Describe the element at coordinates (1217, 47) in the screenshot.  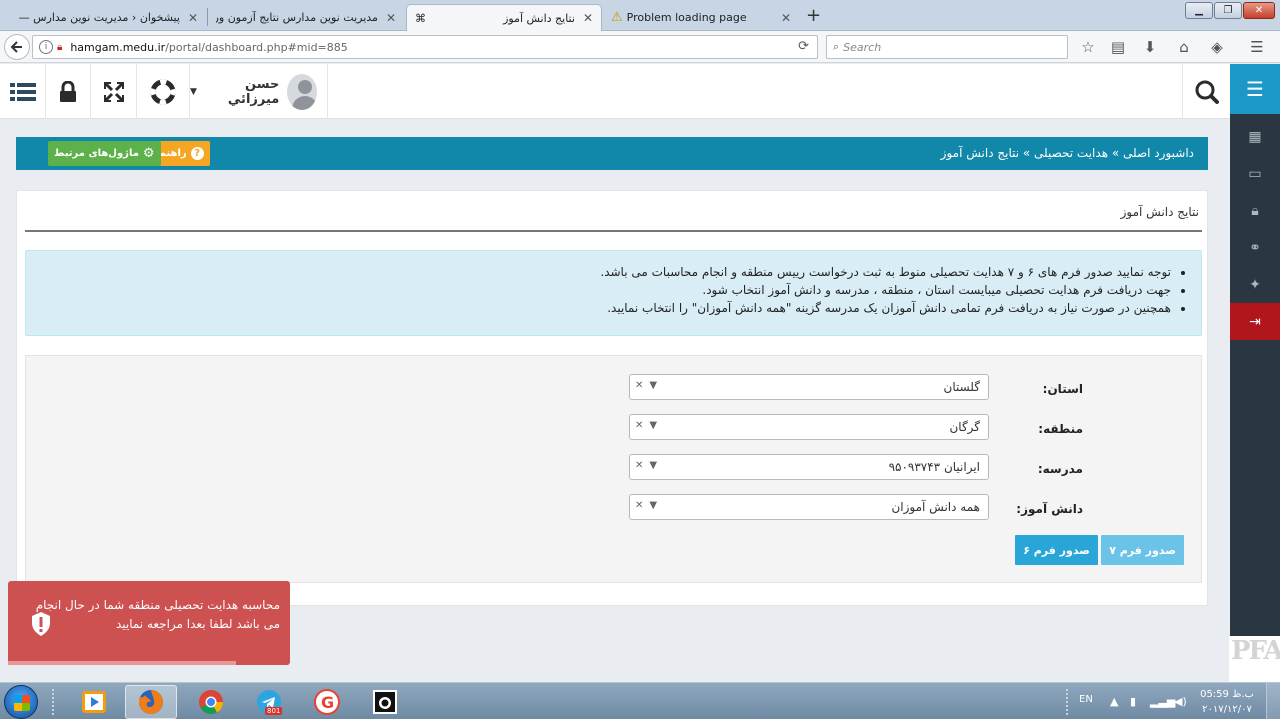
I see `pocket-icon: ◈` at that location.